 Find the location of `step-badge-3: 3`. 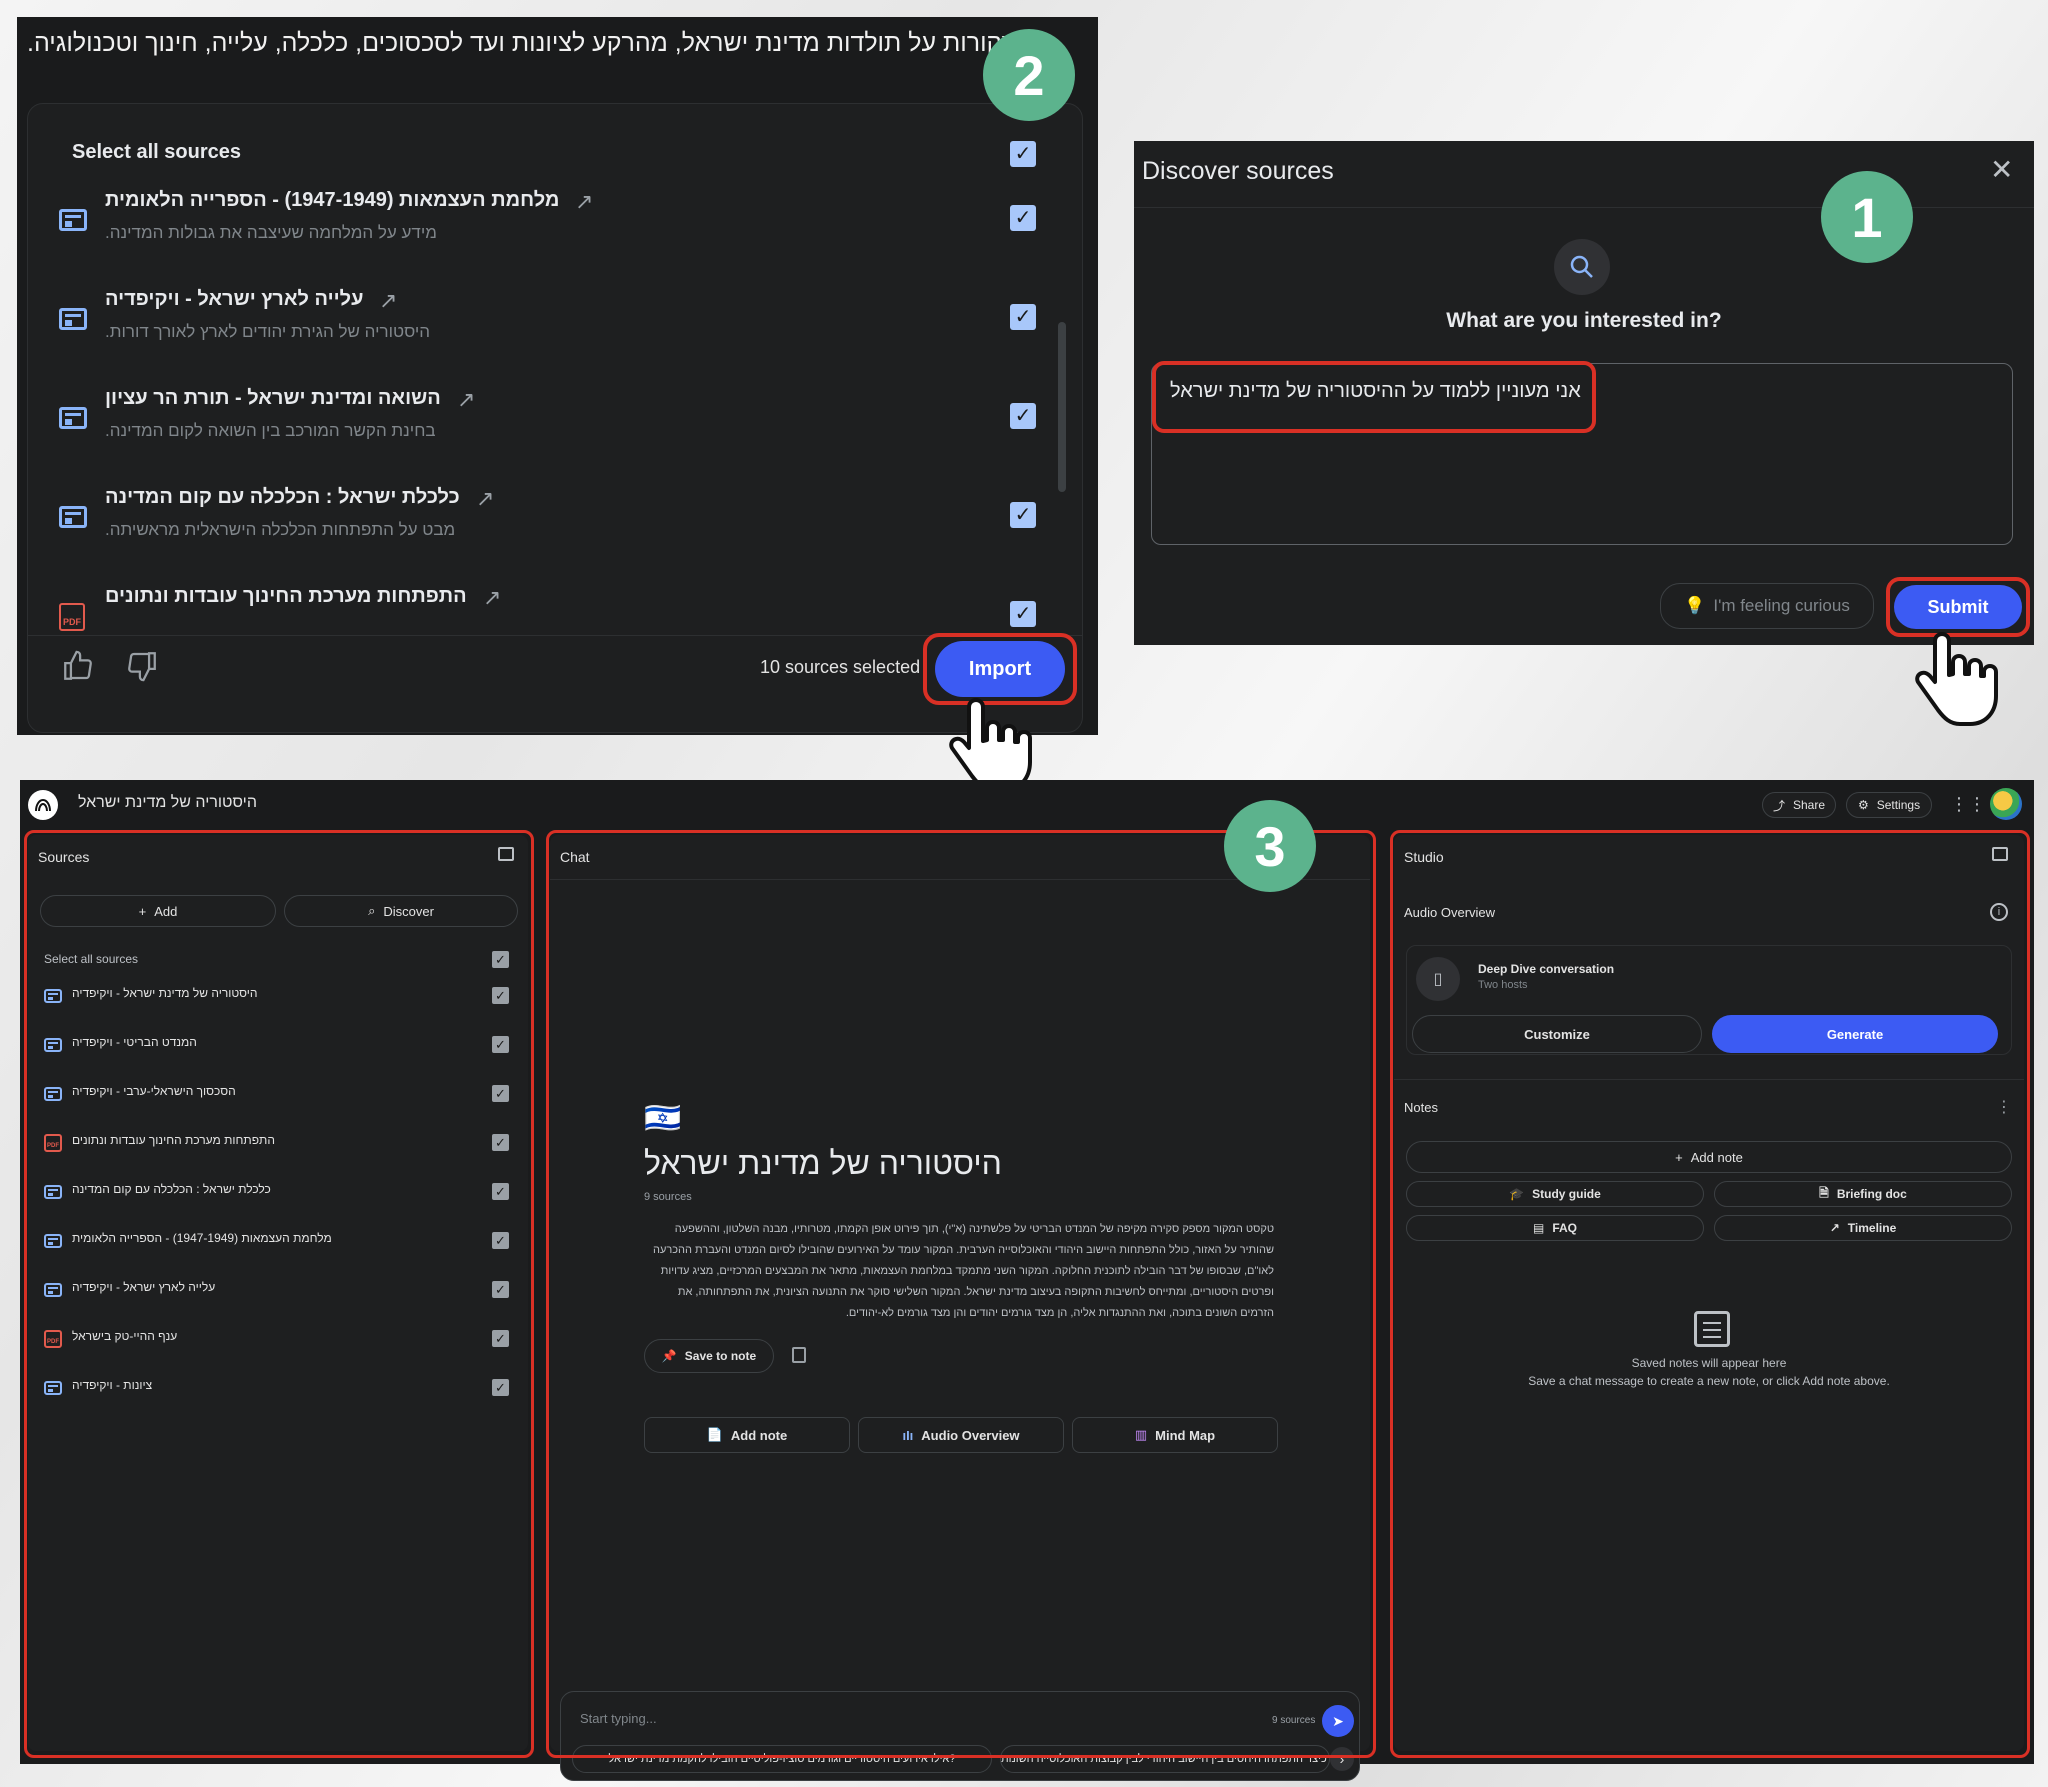

step-badge-3: 3 is located at coordinates (1270, 846).